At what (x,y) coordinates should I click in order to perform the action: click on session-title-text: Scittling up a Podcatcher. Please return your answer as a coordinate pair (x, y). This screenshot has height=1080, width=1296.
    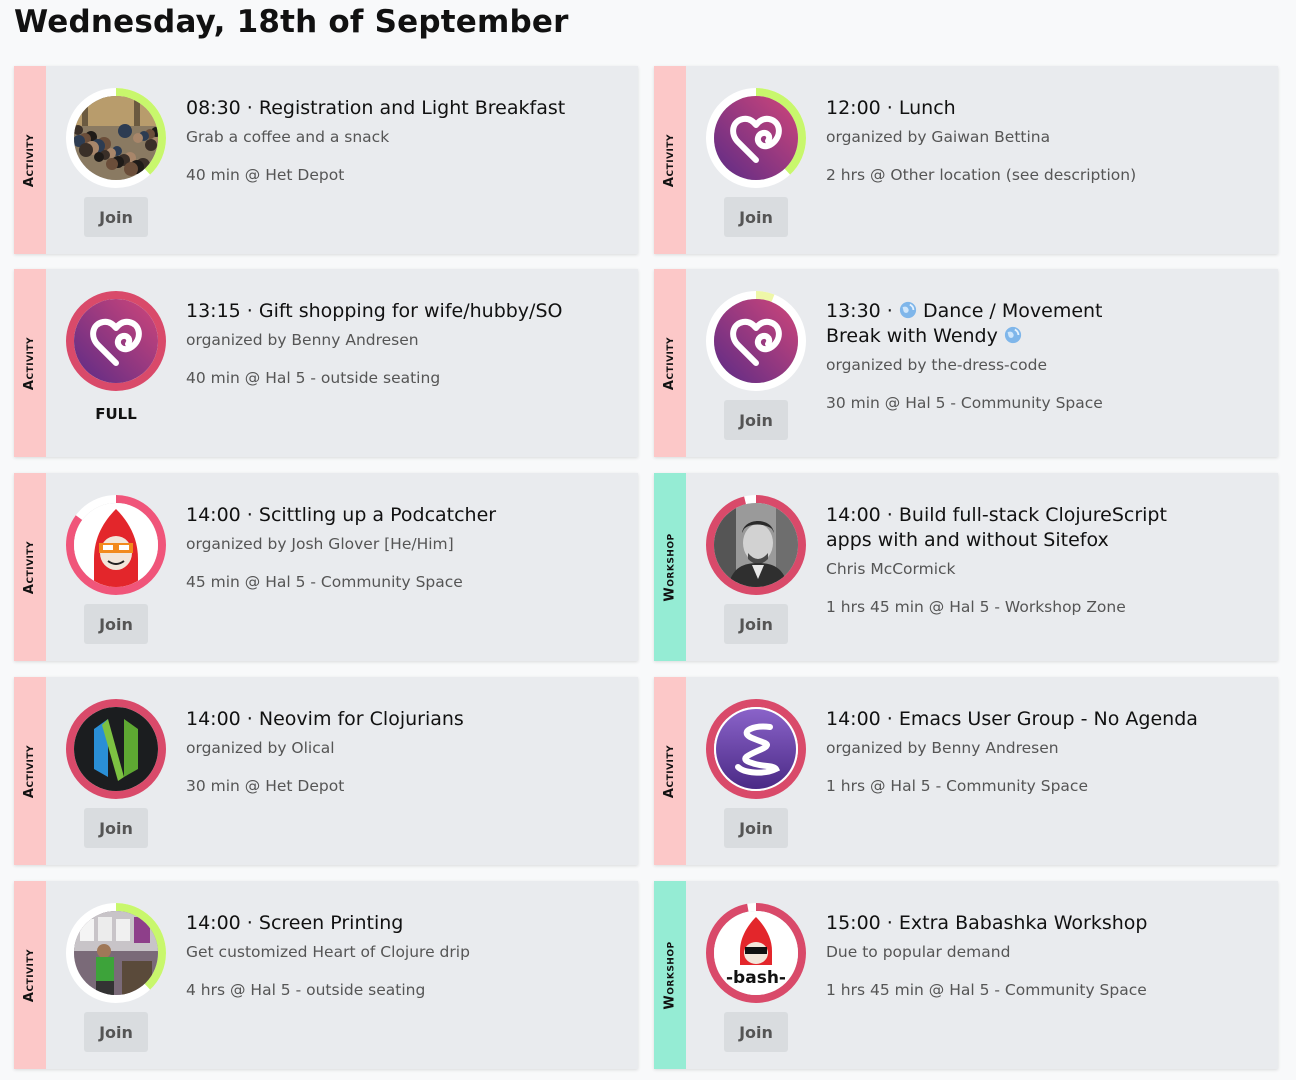
    Looking at the image, I should click on (377, 515).